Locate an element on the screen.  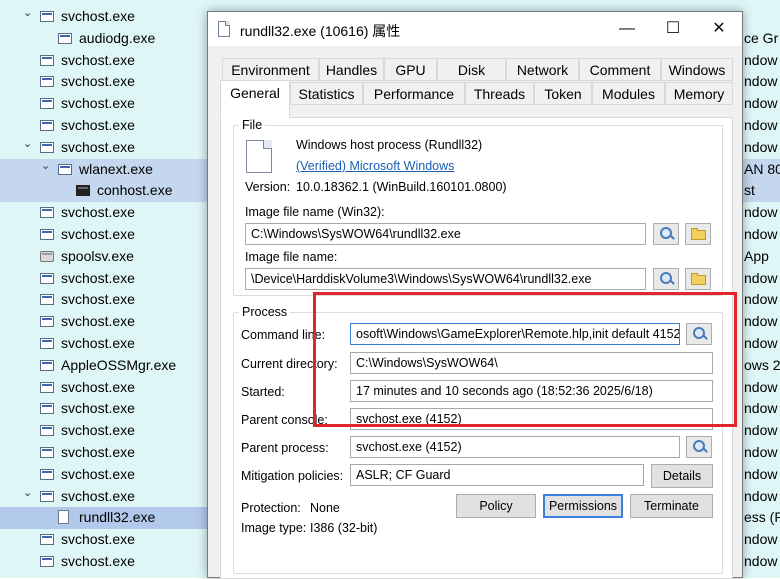
parent-process-label: Parent process: is located at coordinates (285, 448).